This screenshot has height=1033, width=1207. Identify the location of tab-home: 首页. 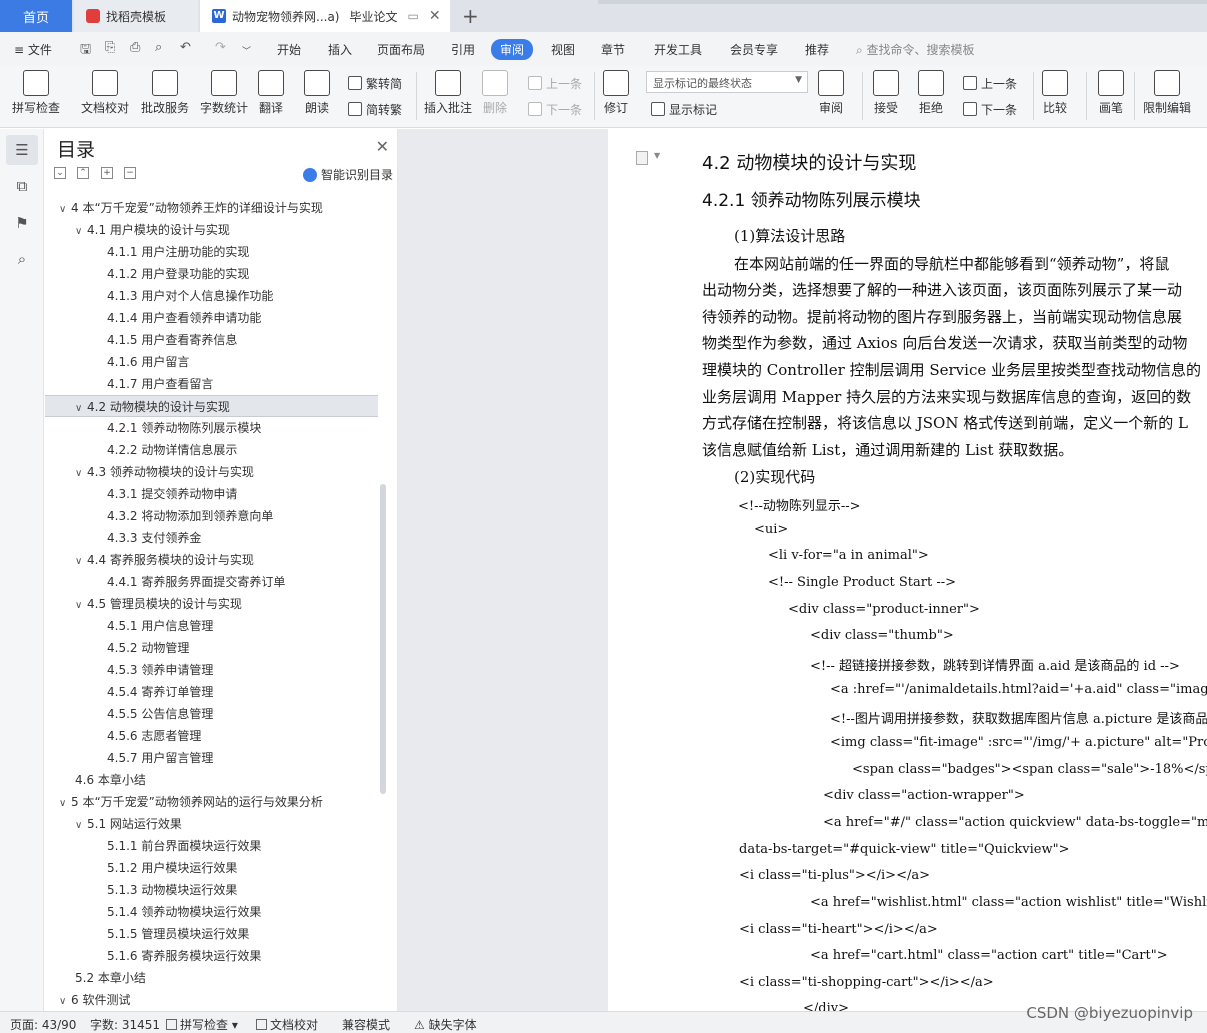
(36, 16).